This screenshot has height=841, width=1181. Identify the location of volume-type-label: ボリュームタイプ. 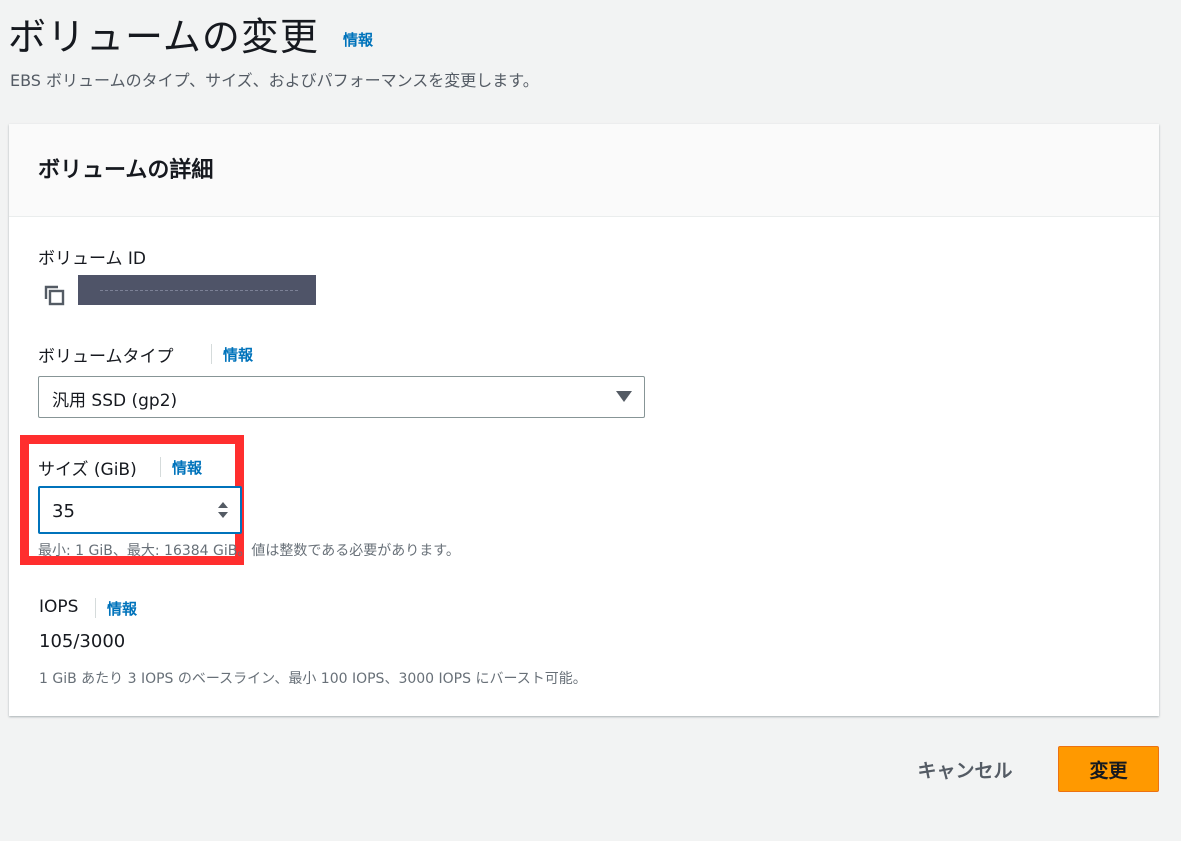
(106, 357).